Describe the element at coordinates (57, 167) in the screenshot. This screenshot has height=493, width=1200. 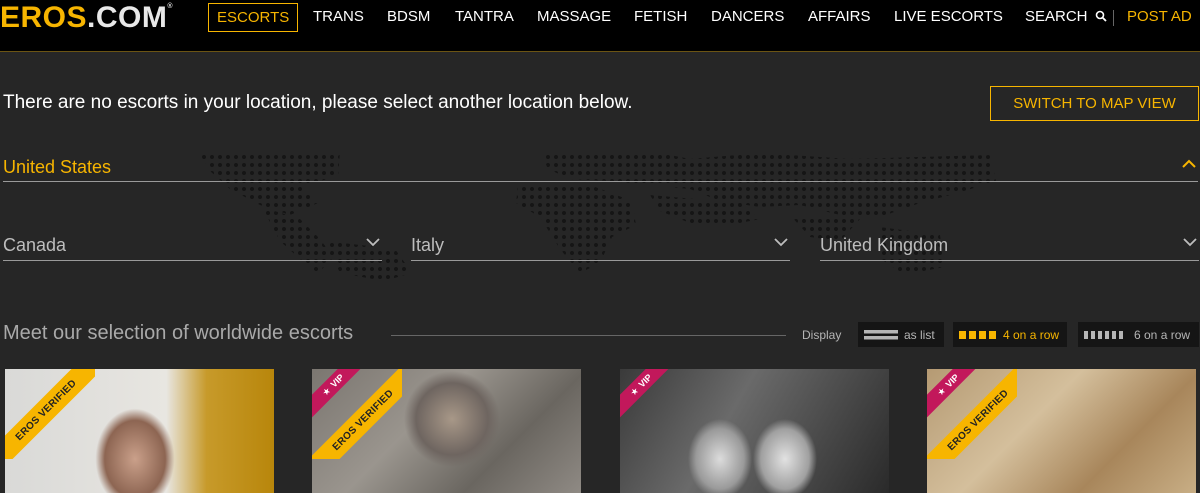
I see `country-select-label: United States` at that location.